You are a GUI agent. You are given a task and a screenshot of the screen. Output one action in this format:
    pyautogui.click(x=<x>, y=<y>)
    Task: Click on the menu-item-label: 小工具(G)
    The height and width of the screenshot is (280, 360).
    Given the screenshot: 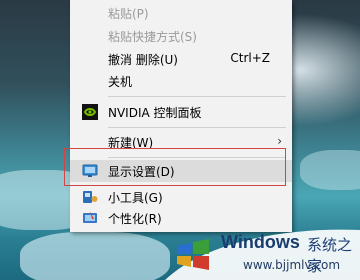 What is the action you would take?
    pyautogui.click(x=135, y=198)
    